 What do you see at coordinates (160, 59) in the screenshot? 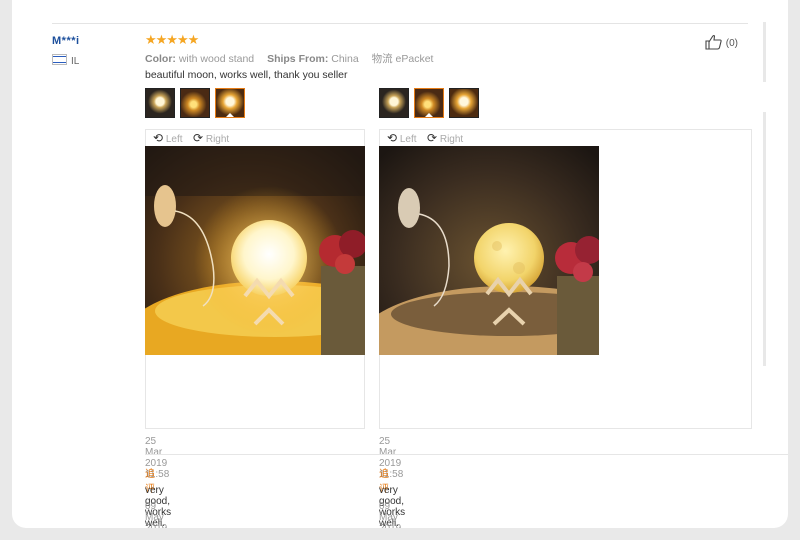
I see `color-label: Color:` at bounding box center [160, 59].